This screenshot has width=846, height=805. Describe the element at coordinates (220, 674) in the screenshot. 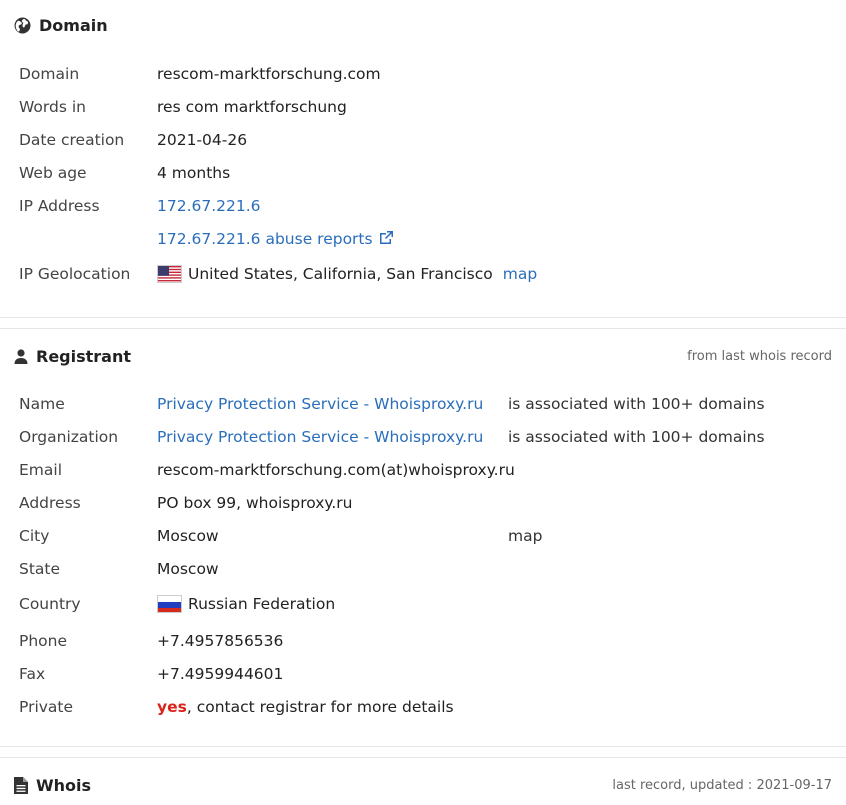

I see `fax-value: +7.4959944601` at that location.